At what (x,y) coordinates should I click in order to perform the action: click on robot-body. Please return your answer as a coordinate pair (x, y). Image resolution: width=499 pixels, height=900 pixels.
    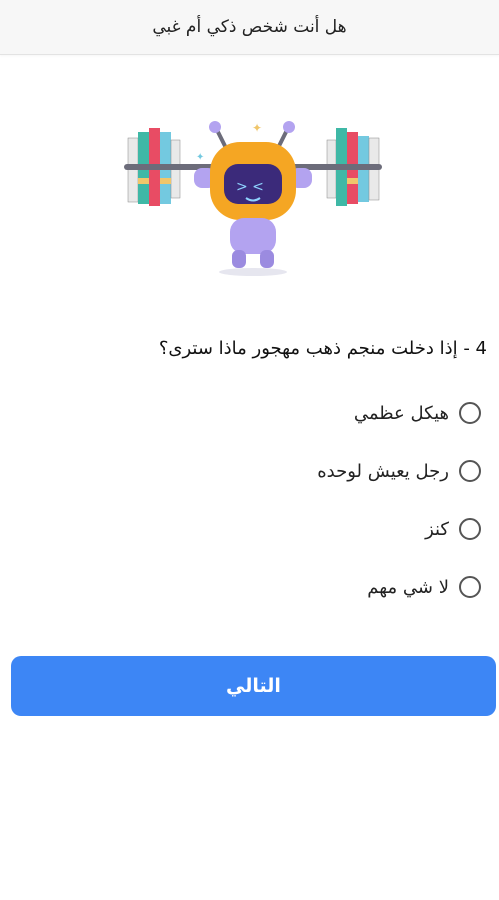
    Looking at the image, I should click on (253, 236).